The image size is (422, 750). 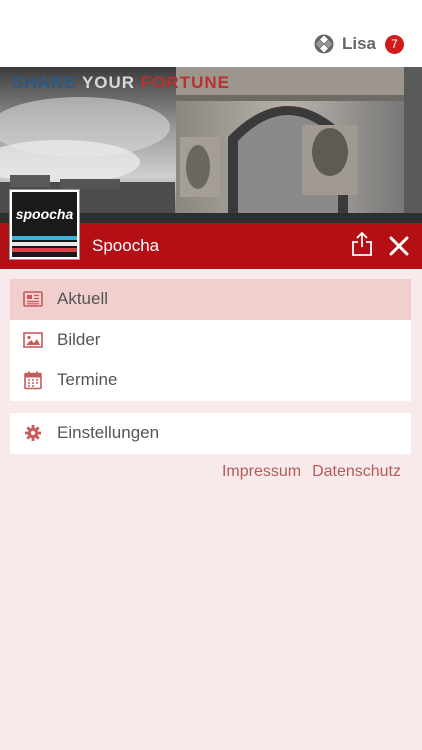 What do you see at coordinates (44, 224) in the screenshot?
I see `spoocha-logo: spoocha` at bounding box center [44, 224].